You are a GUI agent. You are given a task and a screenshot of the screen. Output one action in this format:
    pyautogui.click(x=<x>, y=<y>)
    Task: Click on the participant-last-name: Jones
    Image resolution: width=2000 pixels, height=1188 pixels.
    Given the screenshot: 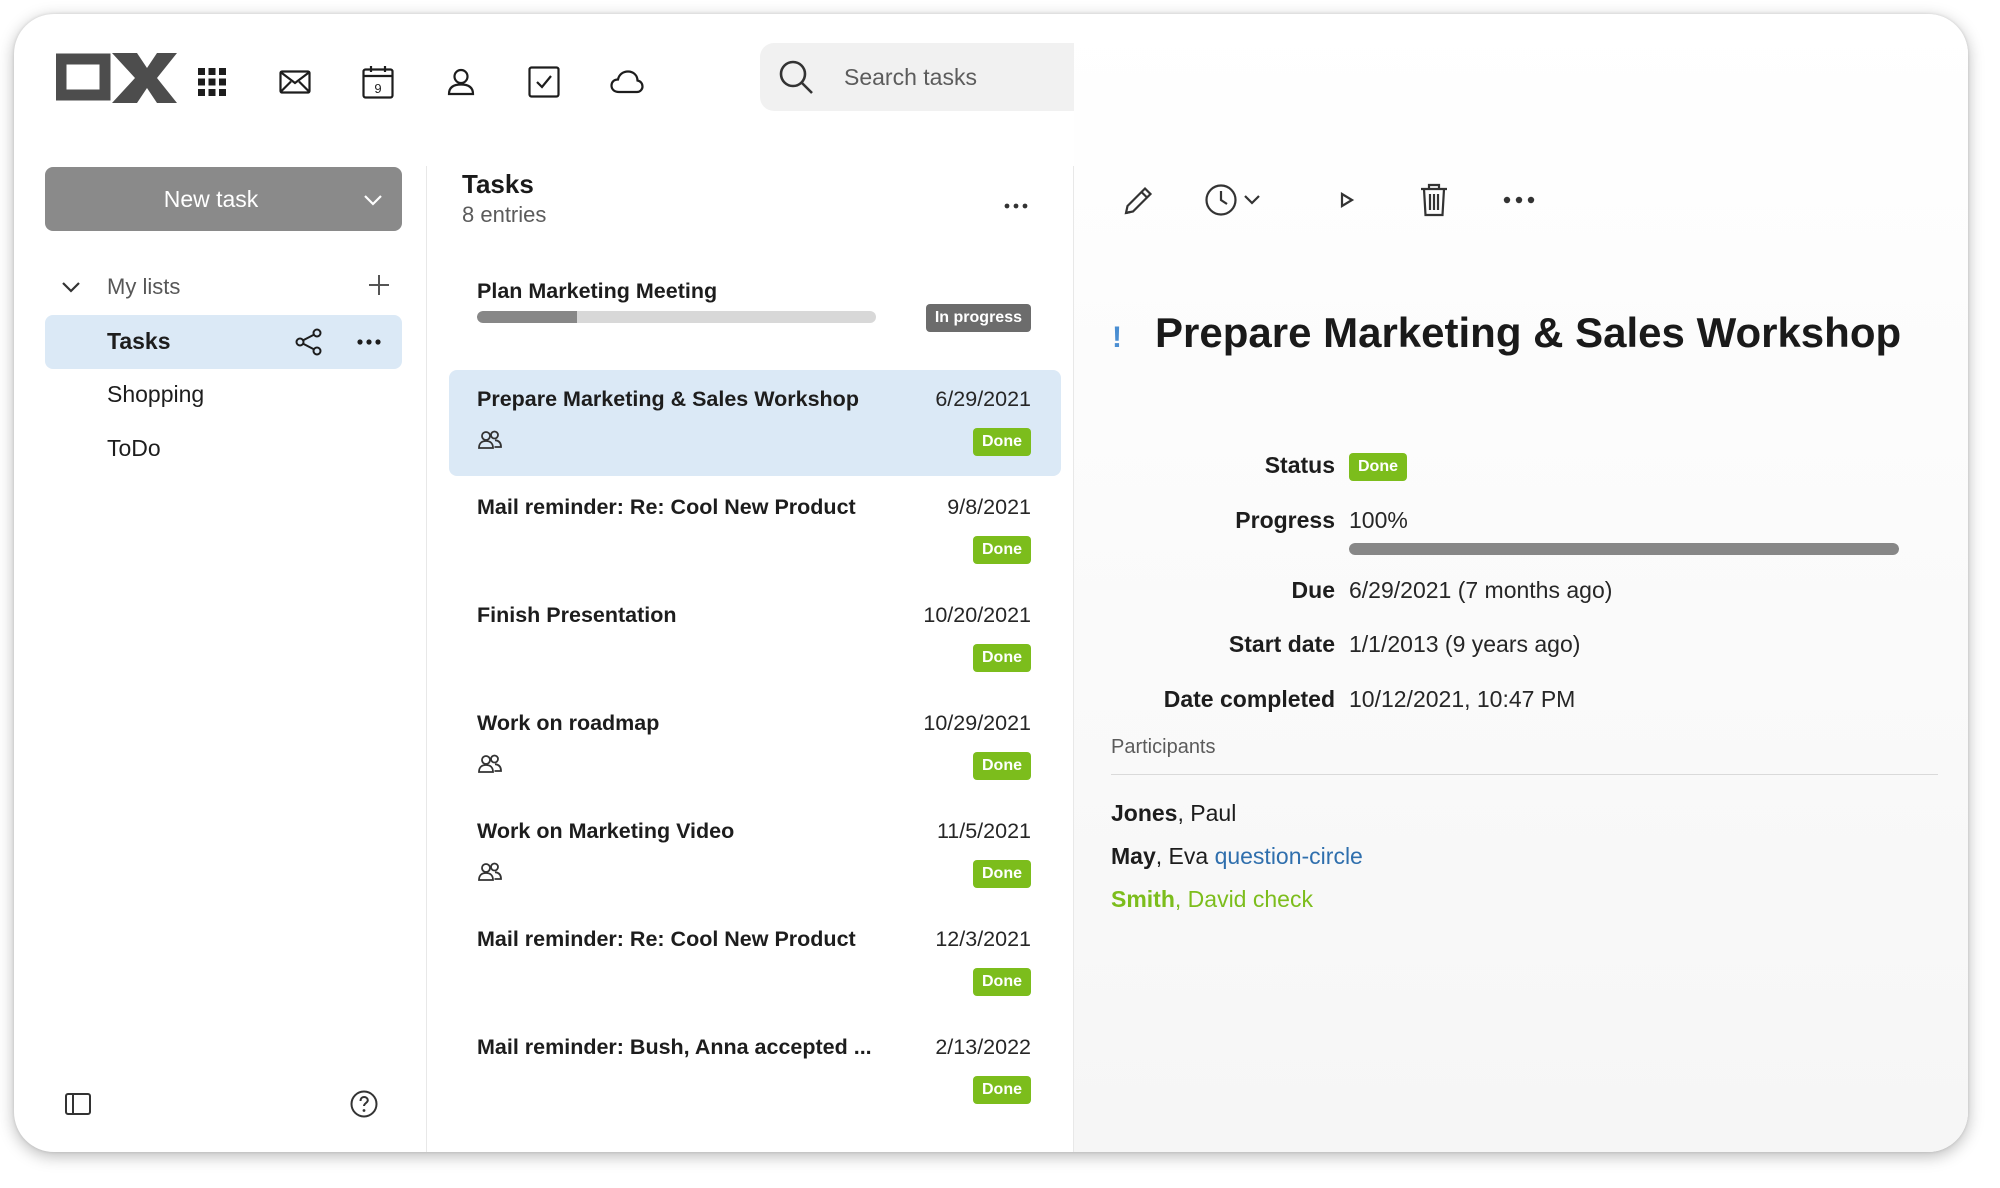 What is the action you would take?
    pyautogui.click(x=1144, y=813)
    